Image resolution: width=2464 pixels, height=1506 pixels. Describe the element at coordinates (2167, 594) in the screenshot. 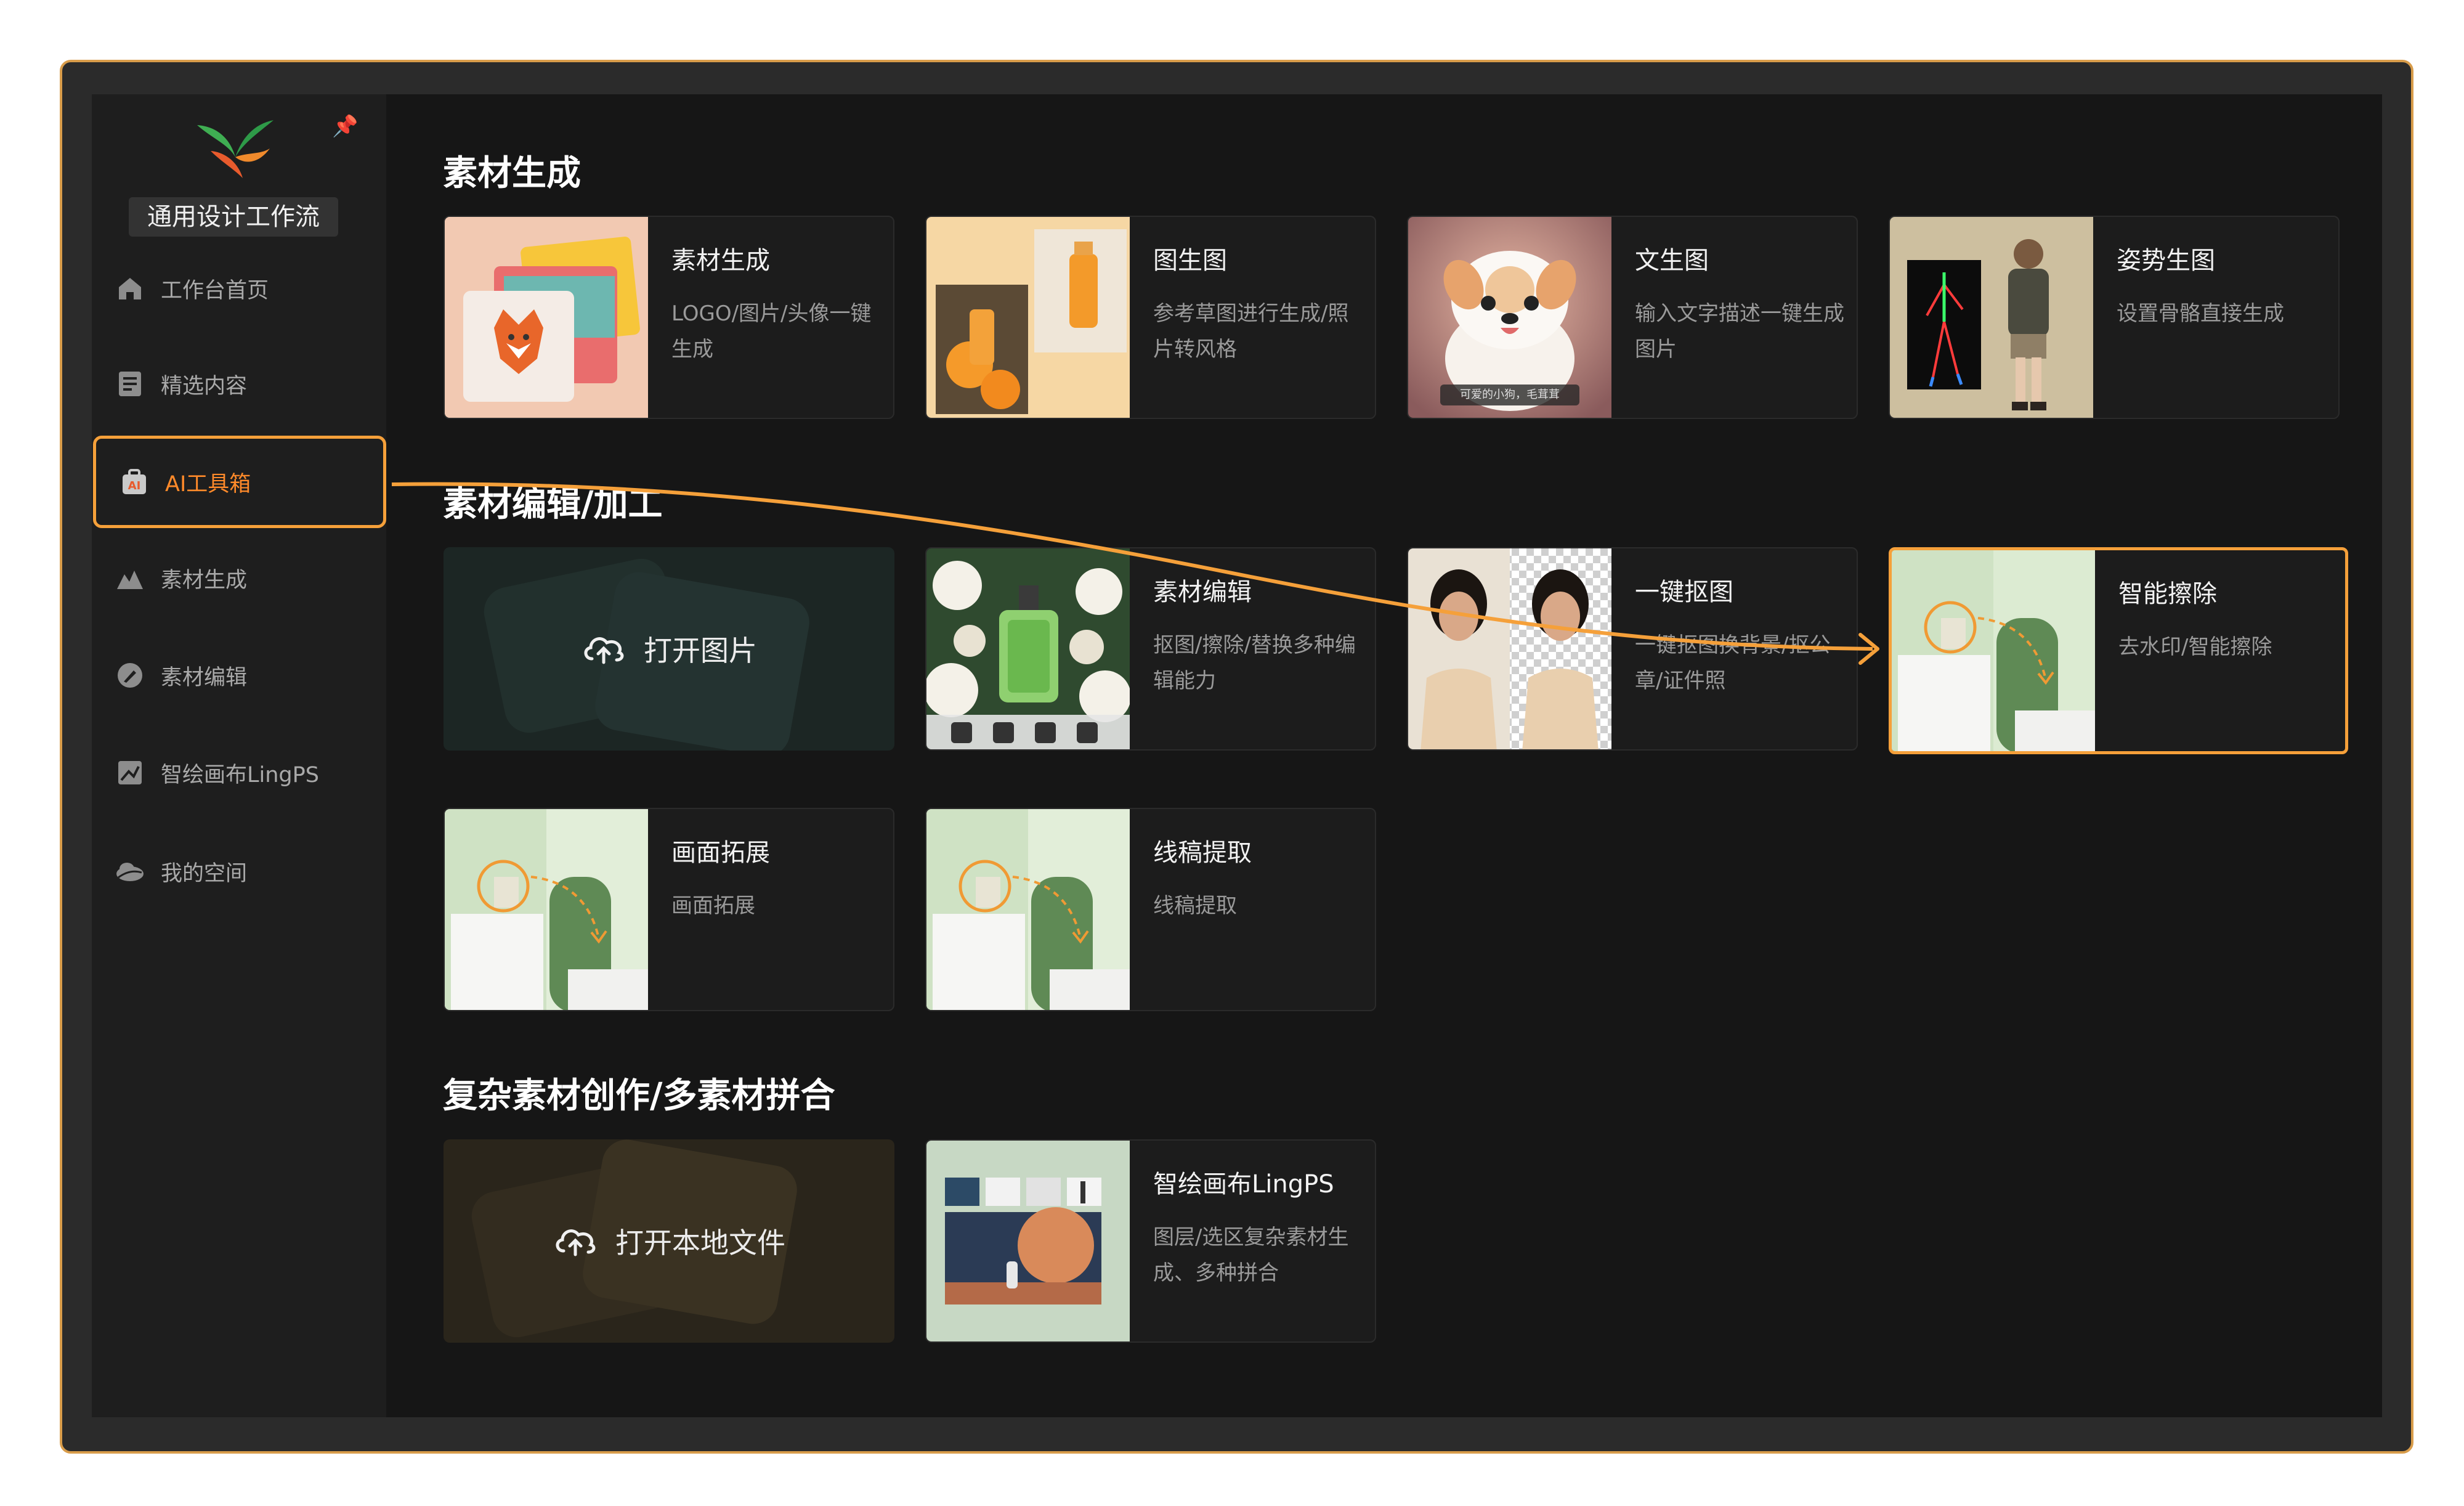

I see `card-title: 智能擦除` at that location.